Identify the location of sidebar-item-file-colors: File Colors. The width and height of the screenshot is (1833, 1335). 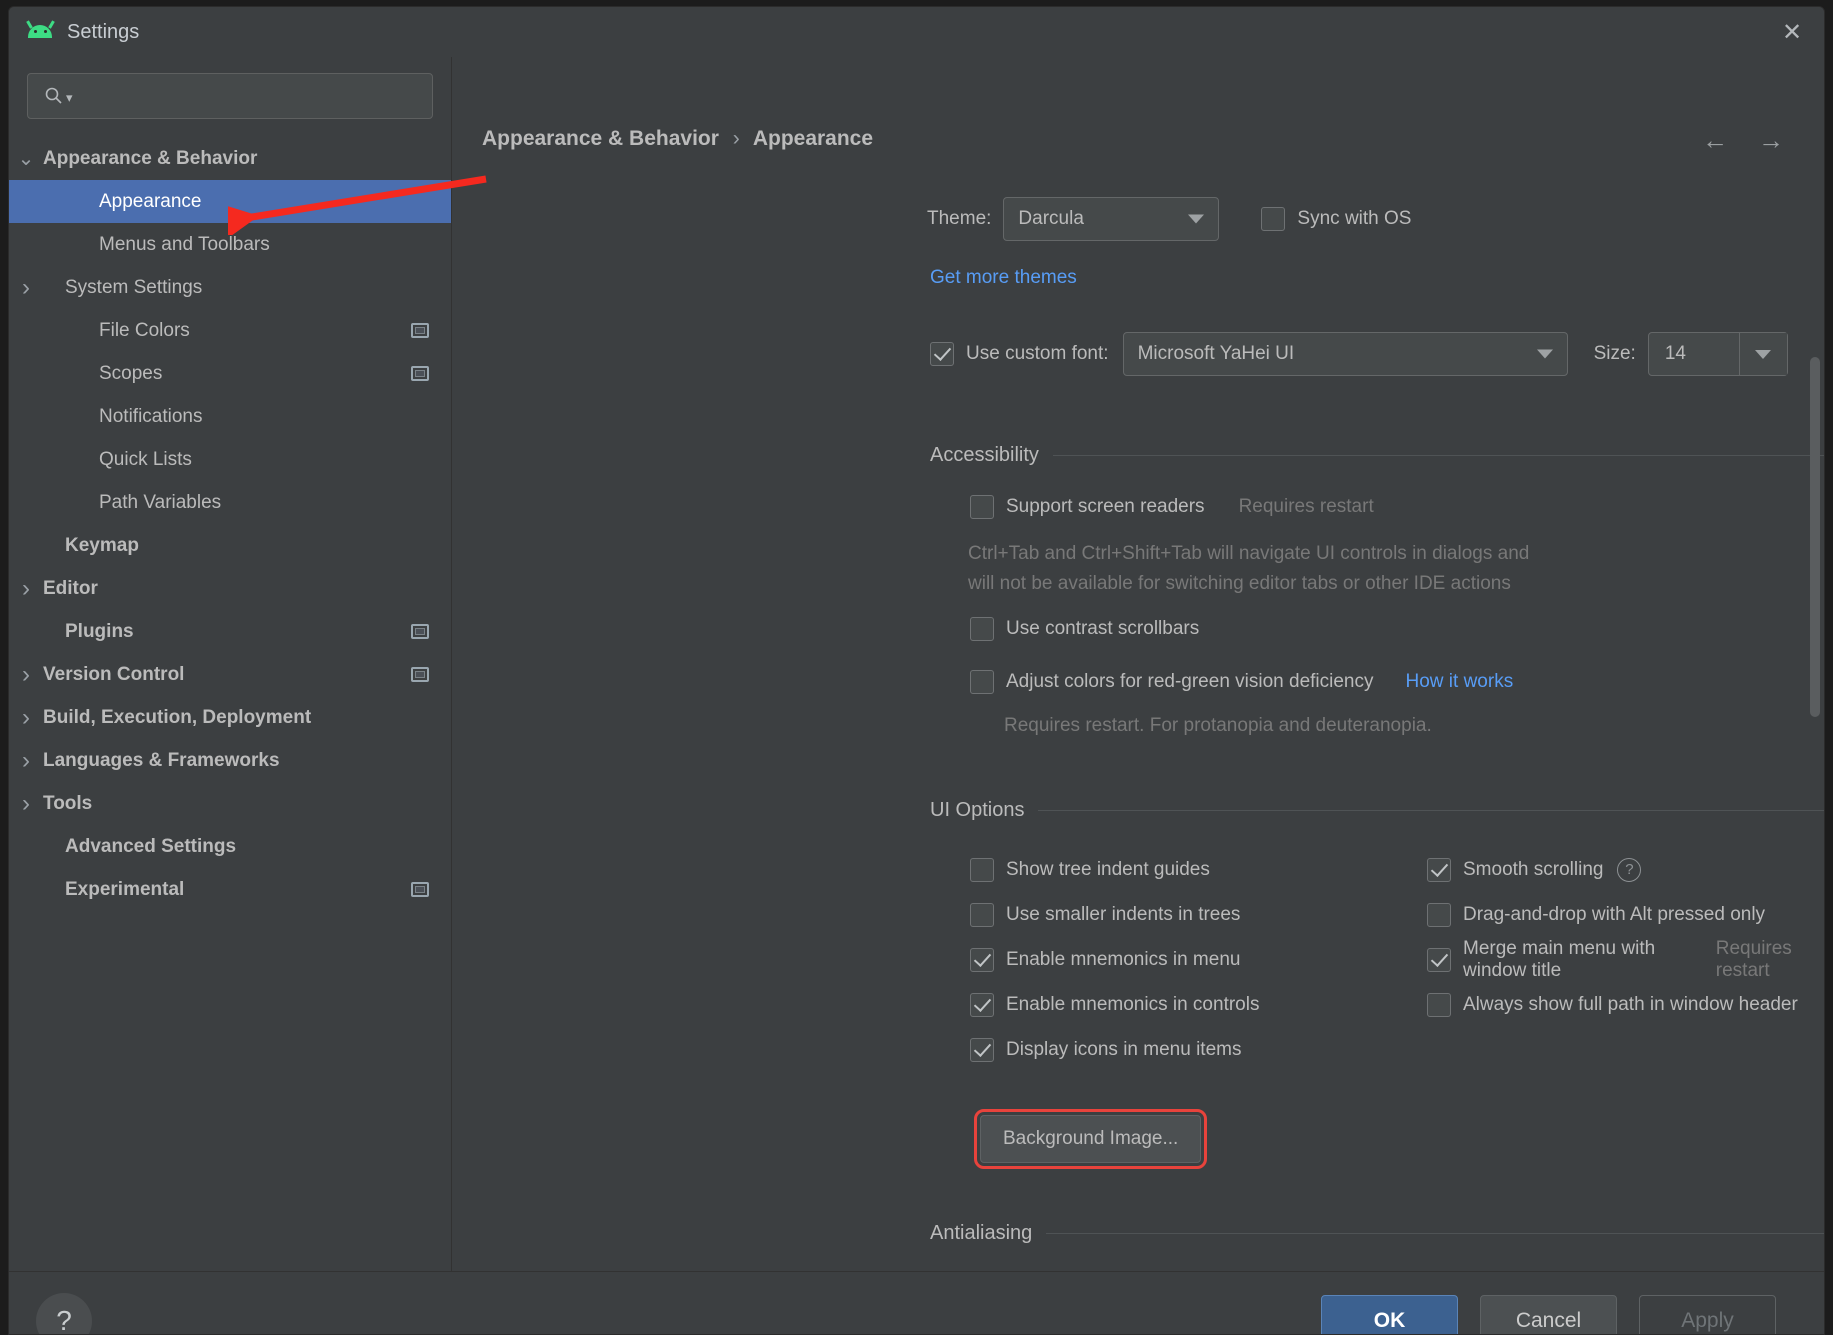
(230, 330).